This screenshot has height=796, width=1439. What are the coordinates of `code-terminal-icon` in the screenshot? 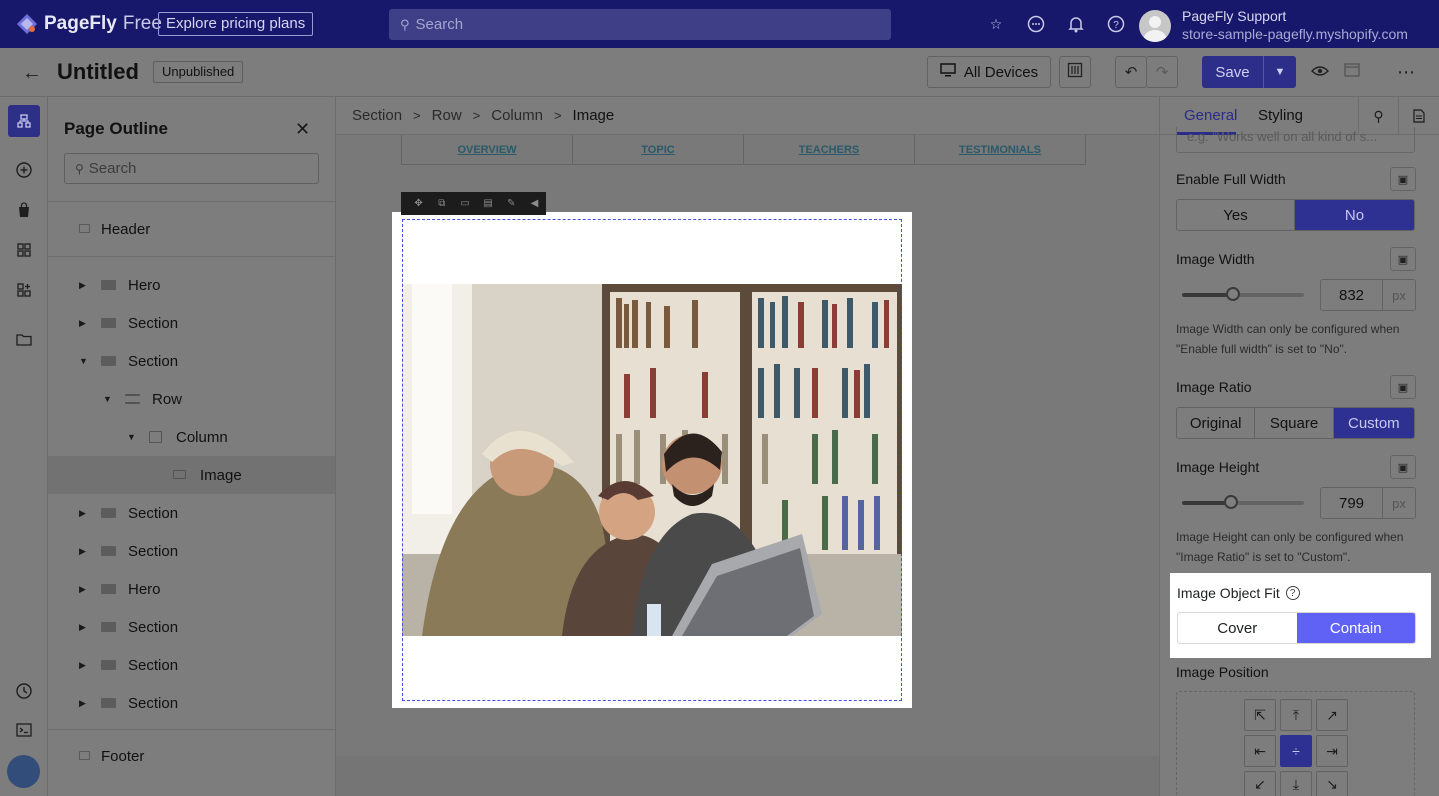 It's located at (24, 730).